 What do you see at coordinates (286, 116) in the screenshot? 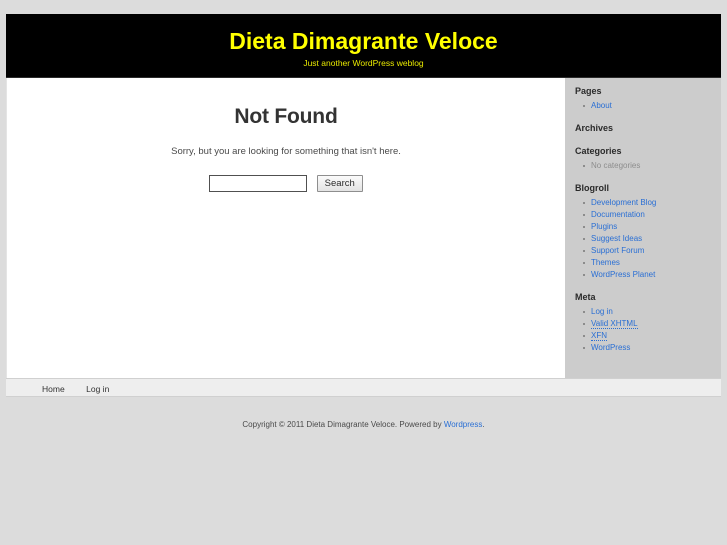
I see `page-title: Not Found` at bounding box center [286, 116].